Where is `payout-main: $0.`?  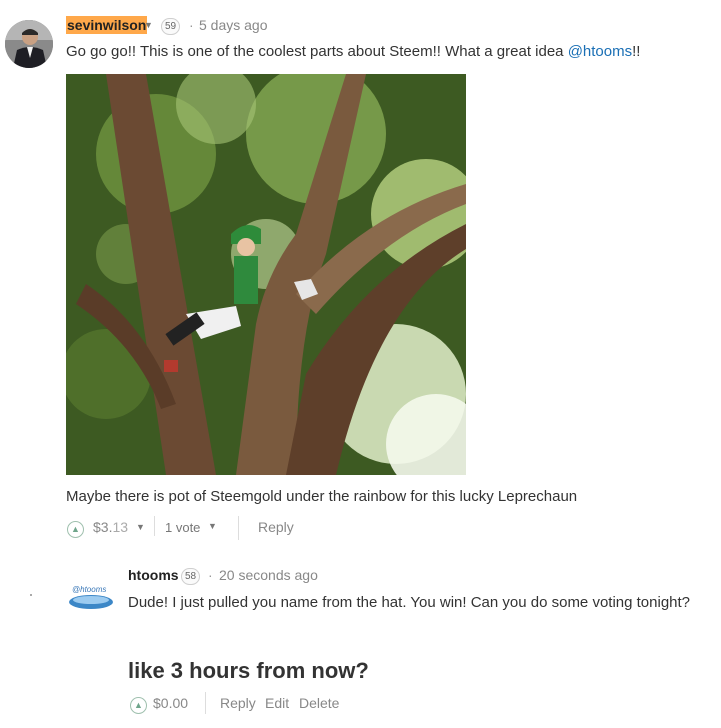
payout-main: $0. is located at coordinates (163, 703).